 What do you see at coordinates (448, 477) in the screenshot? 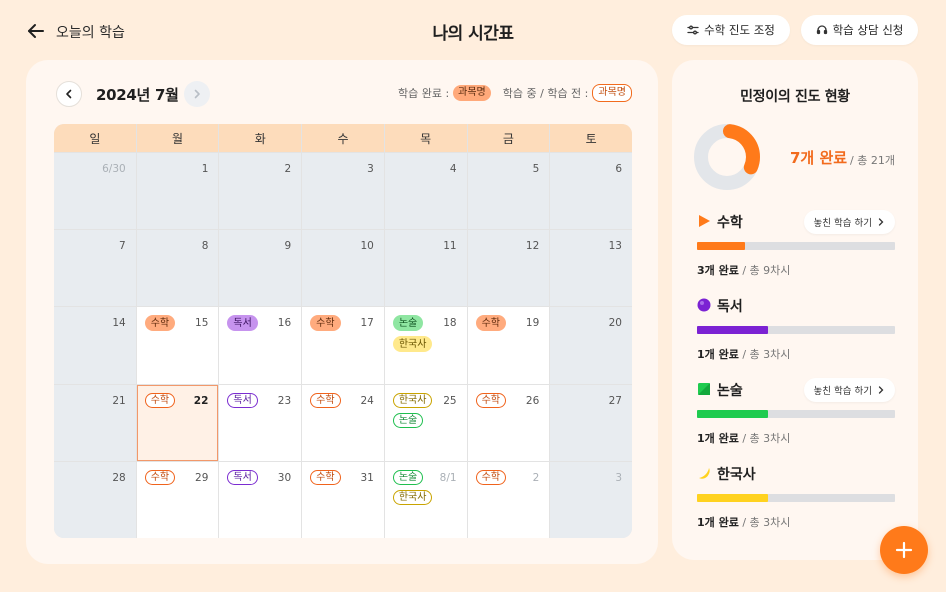
I see `day-number: 8/1` at bounding box center [448, 477].